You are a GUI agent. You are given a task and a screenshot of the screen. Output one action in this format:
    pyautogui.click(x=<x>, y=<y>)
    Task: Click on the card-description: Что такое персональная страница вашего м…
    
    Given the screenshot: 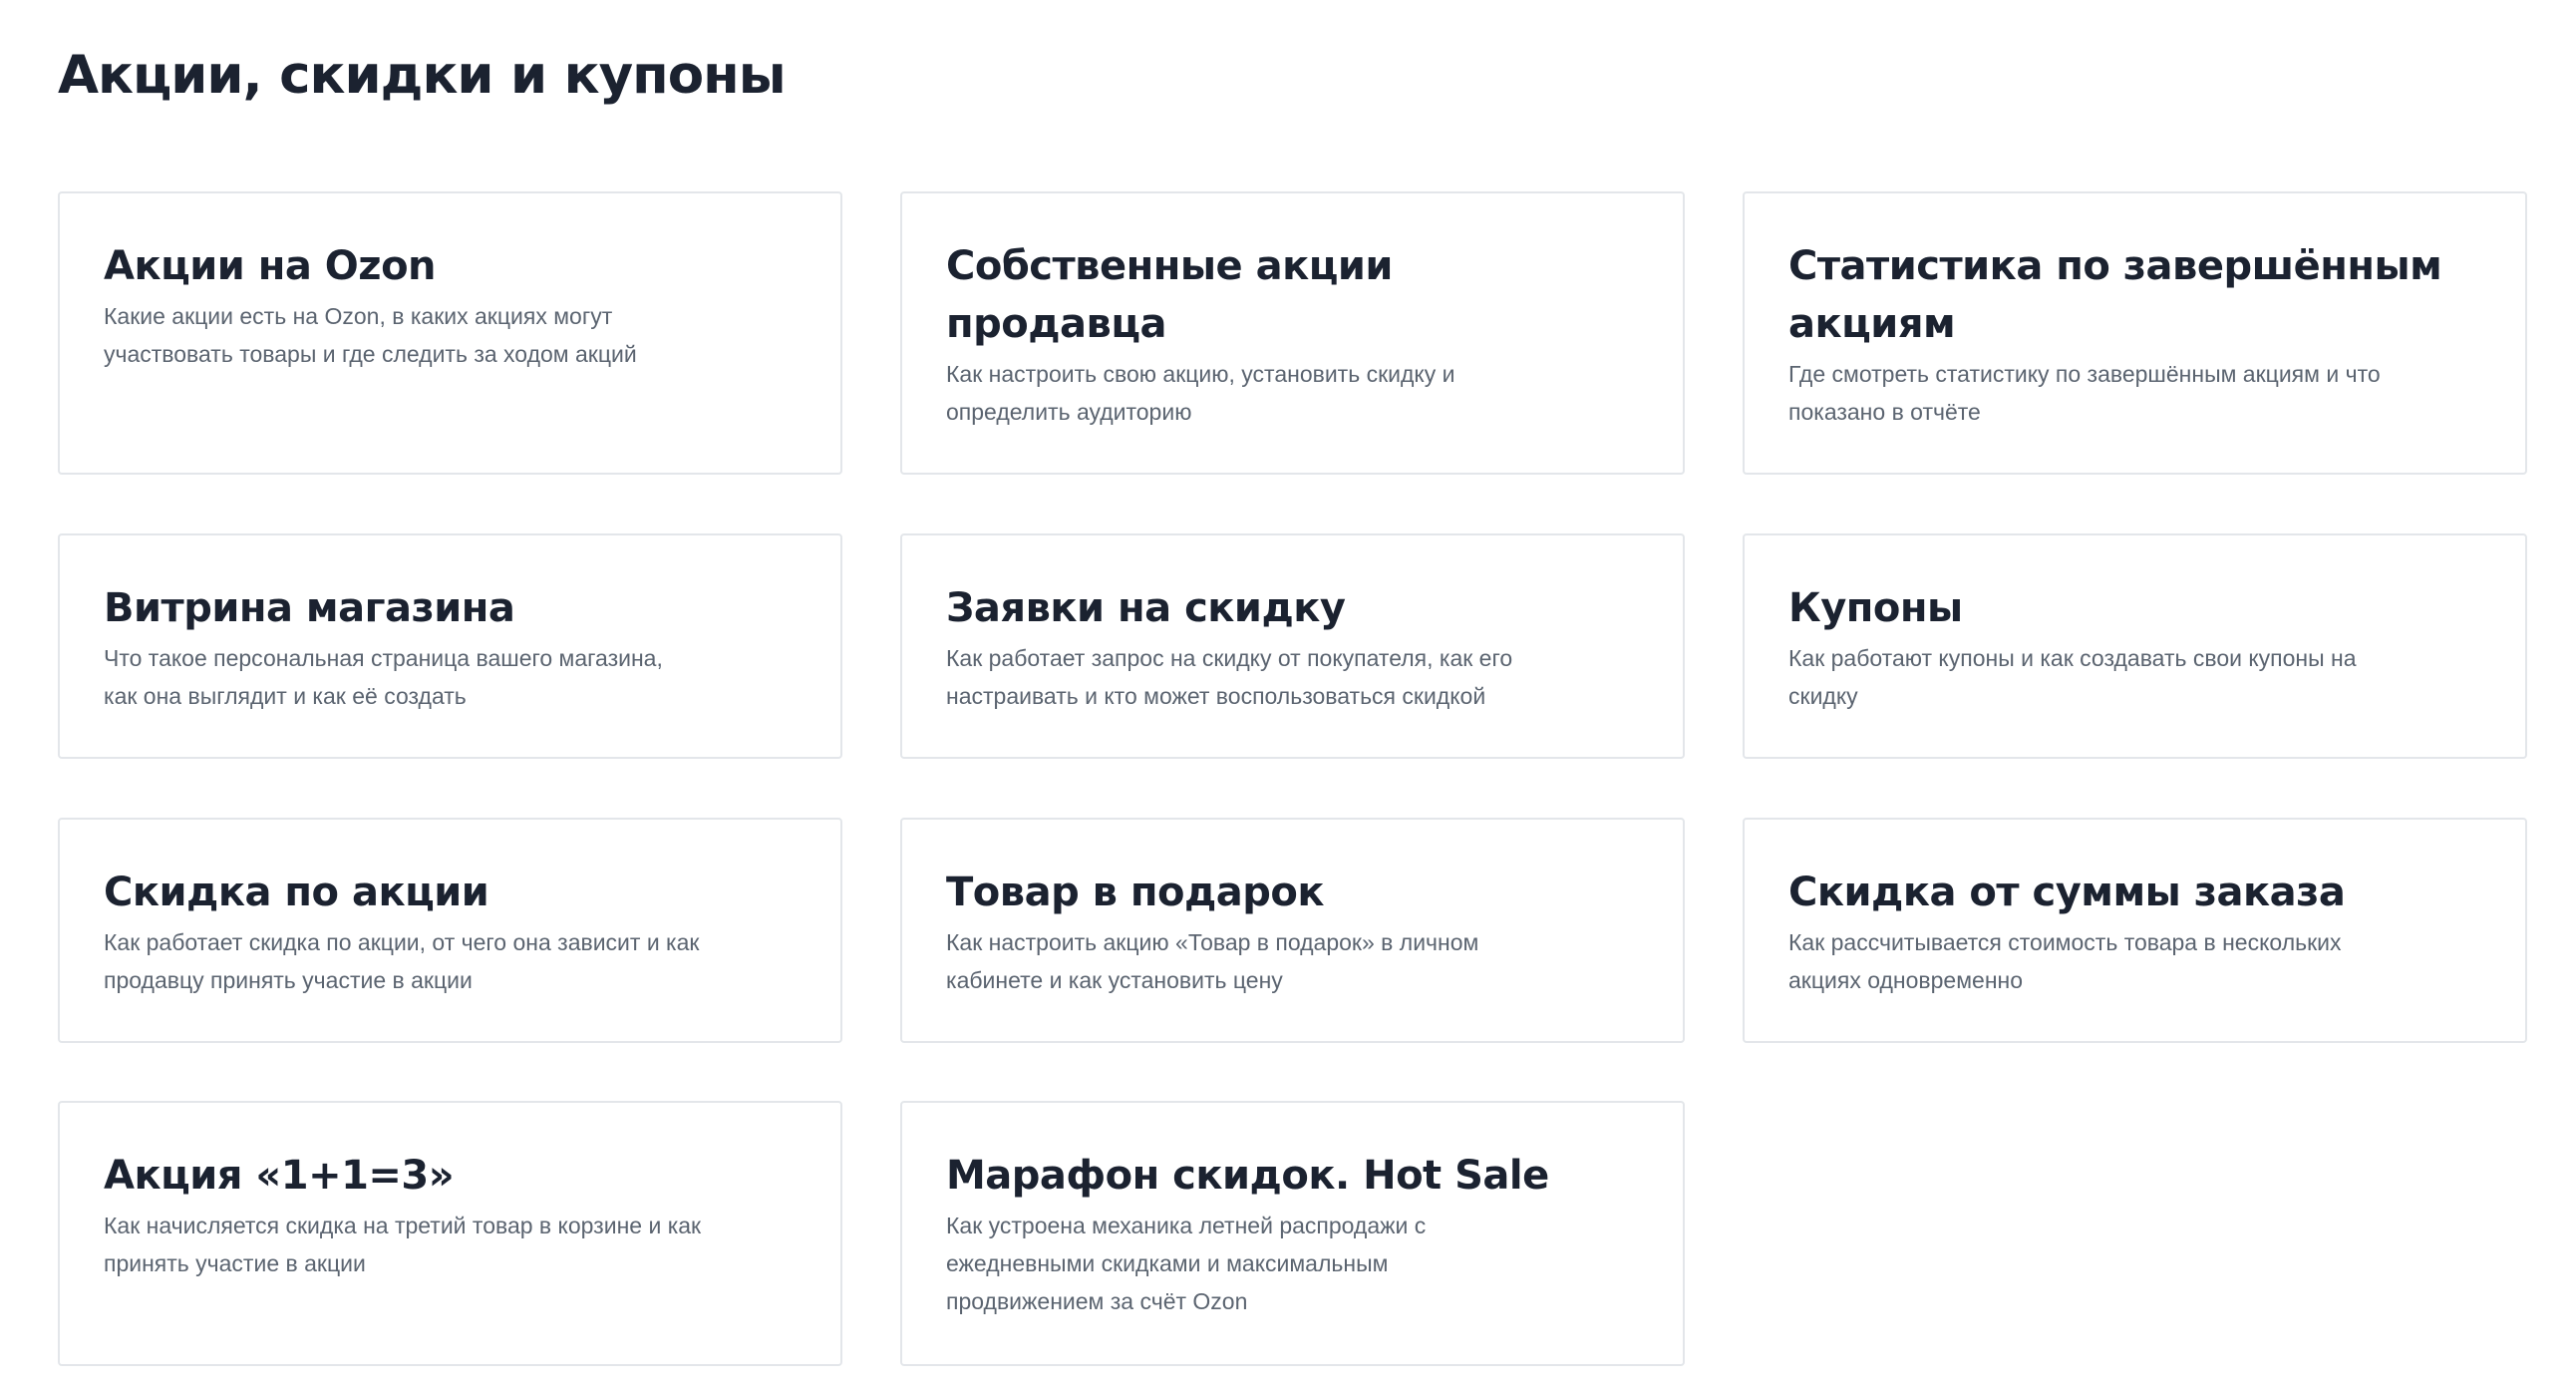 What is the action you would take?
    pyautogui.click(x=383, y=677)
    